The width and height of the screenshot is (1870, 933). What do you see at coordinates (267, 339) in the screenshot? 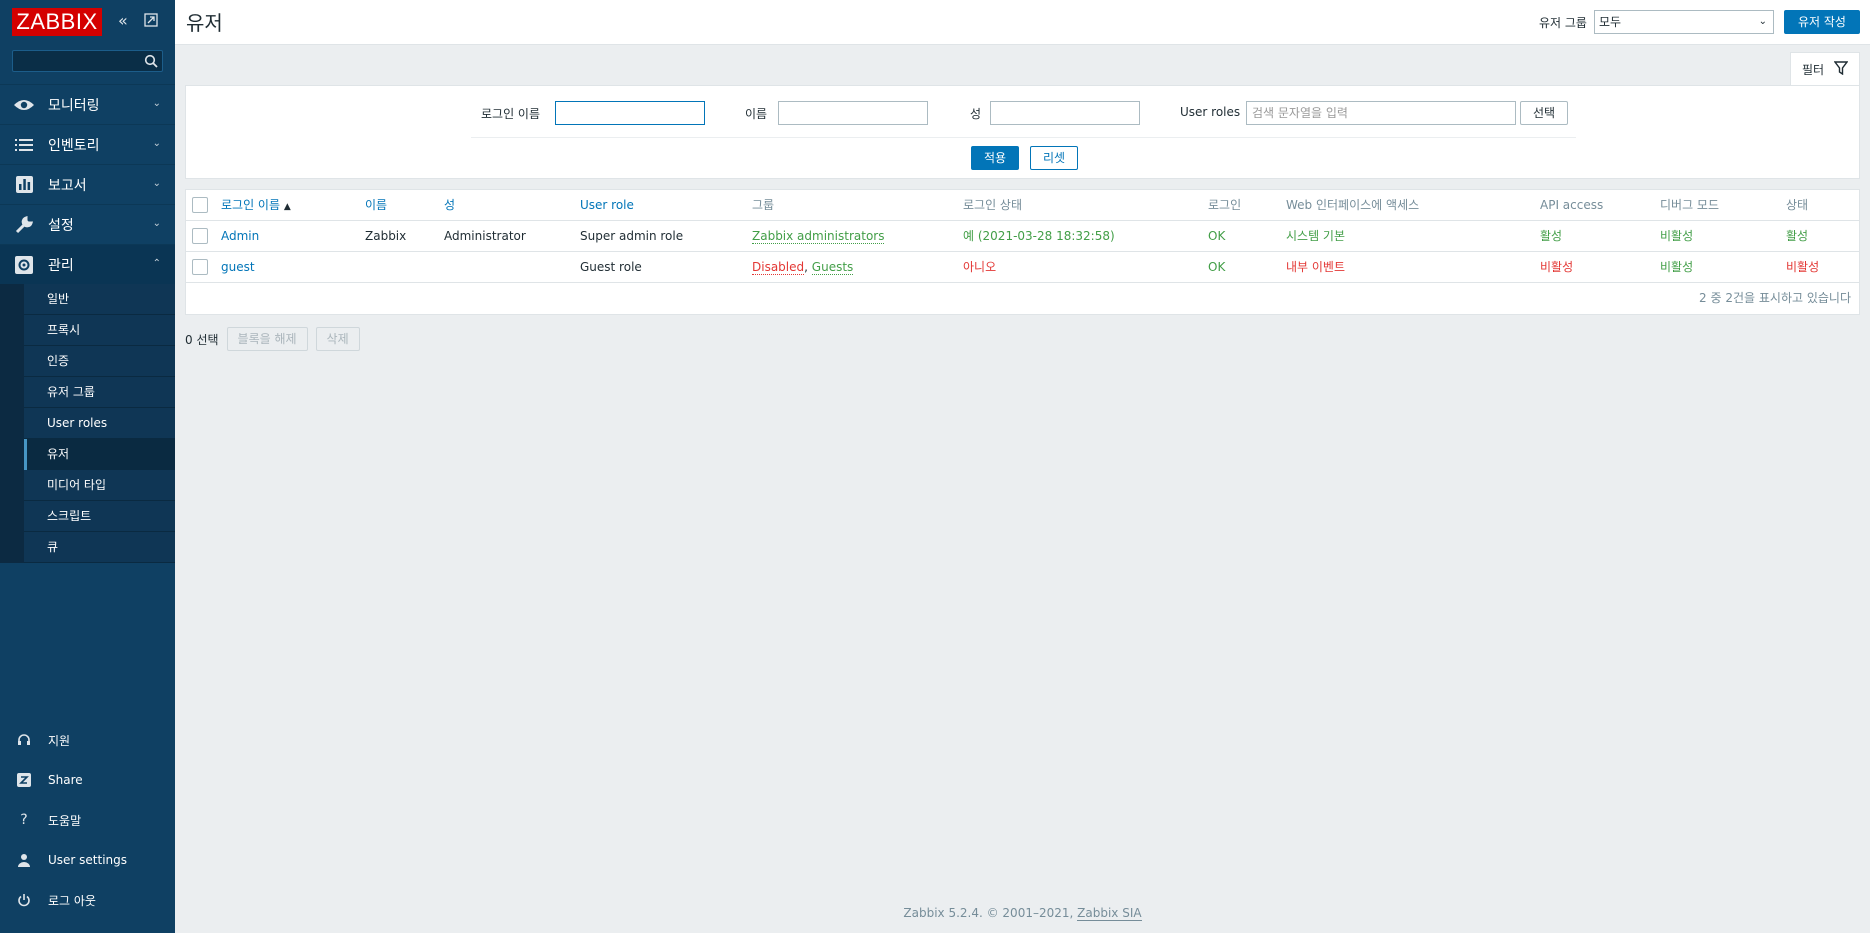
I see `unblock-button: 블록을 해제` at bounding box center [267, 339].